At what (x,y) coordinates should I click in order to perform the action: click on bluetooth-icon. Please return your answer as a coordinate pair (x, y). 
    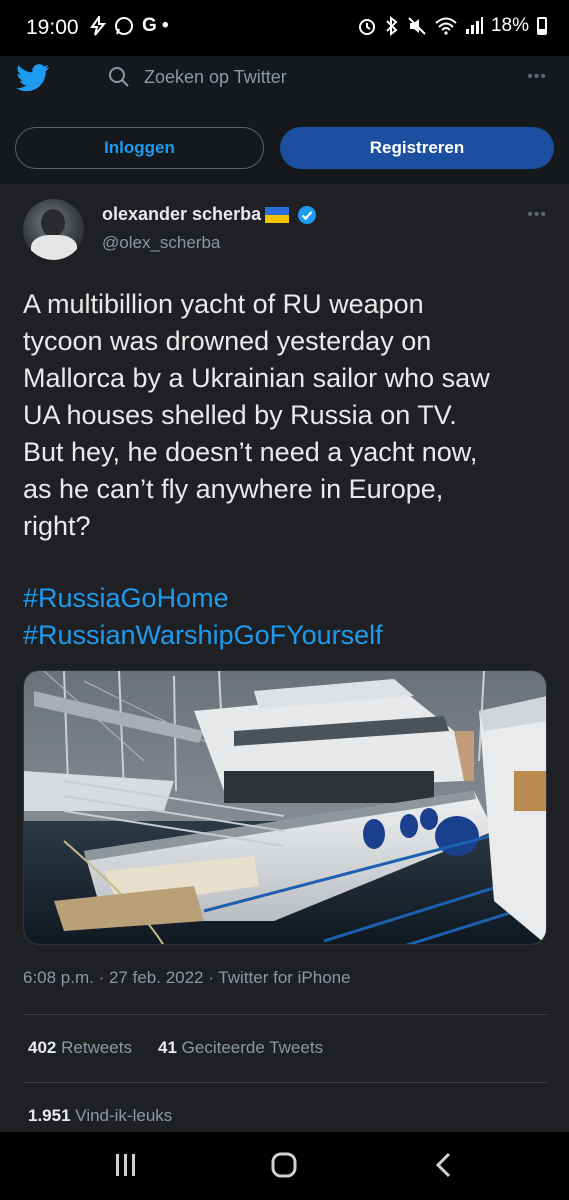
    Looking at the image, I should click on (392, 26).